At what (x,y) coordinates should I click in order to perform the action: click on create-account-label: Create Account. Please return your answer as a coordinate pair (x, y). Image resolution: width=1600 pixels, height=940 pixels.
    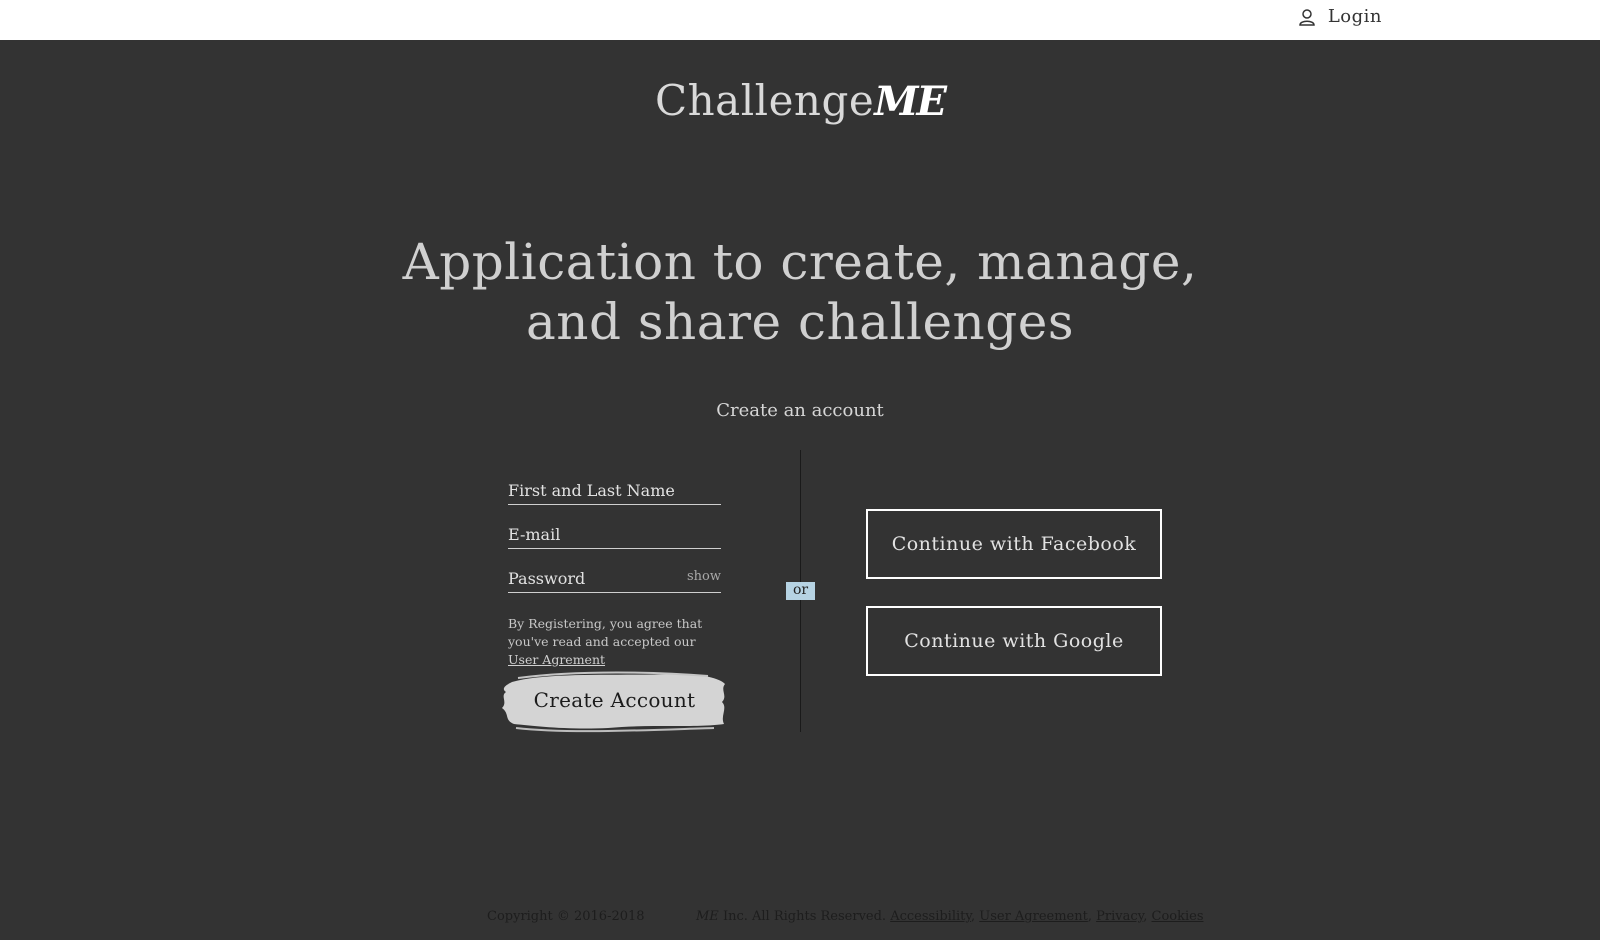
    Looking at the image, I should click on (614, 700).